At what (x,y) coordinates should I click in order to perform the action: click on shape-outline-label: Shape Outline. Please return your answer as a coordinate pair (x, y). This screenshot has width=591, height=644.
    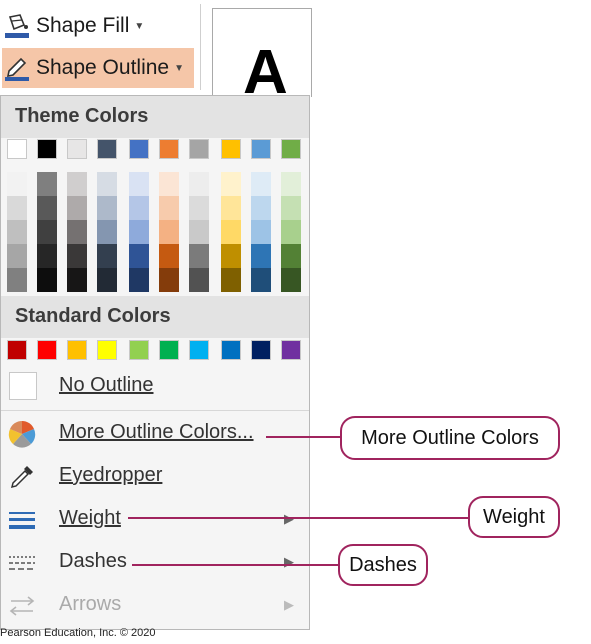
    Looking at the image, I should click on (103, 67).